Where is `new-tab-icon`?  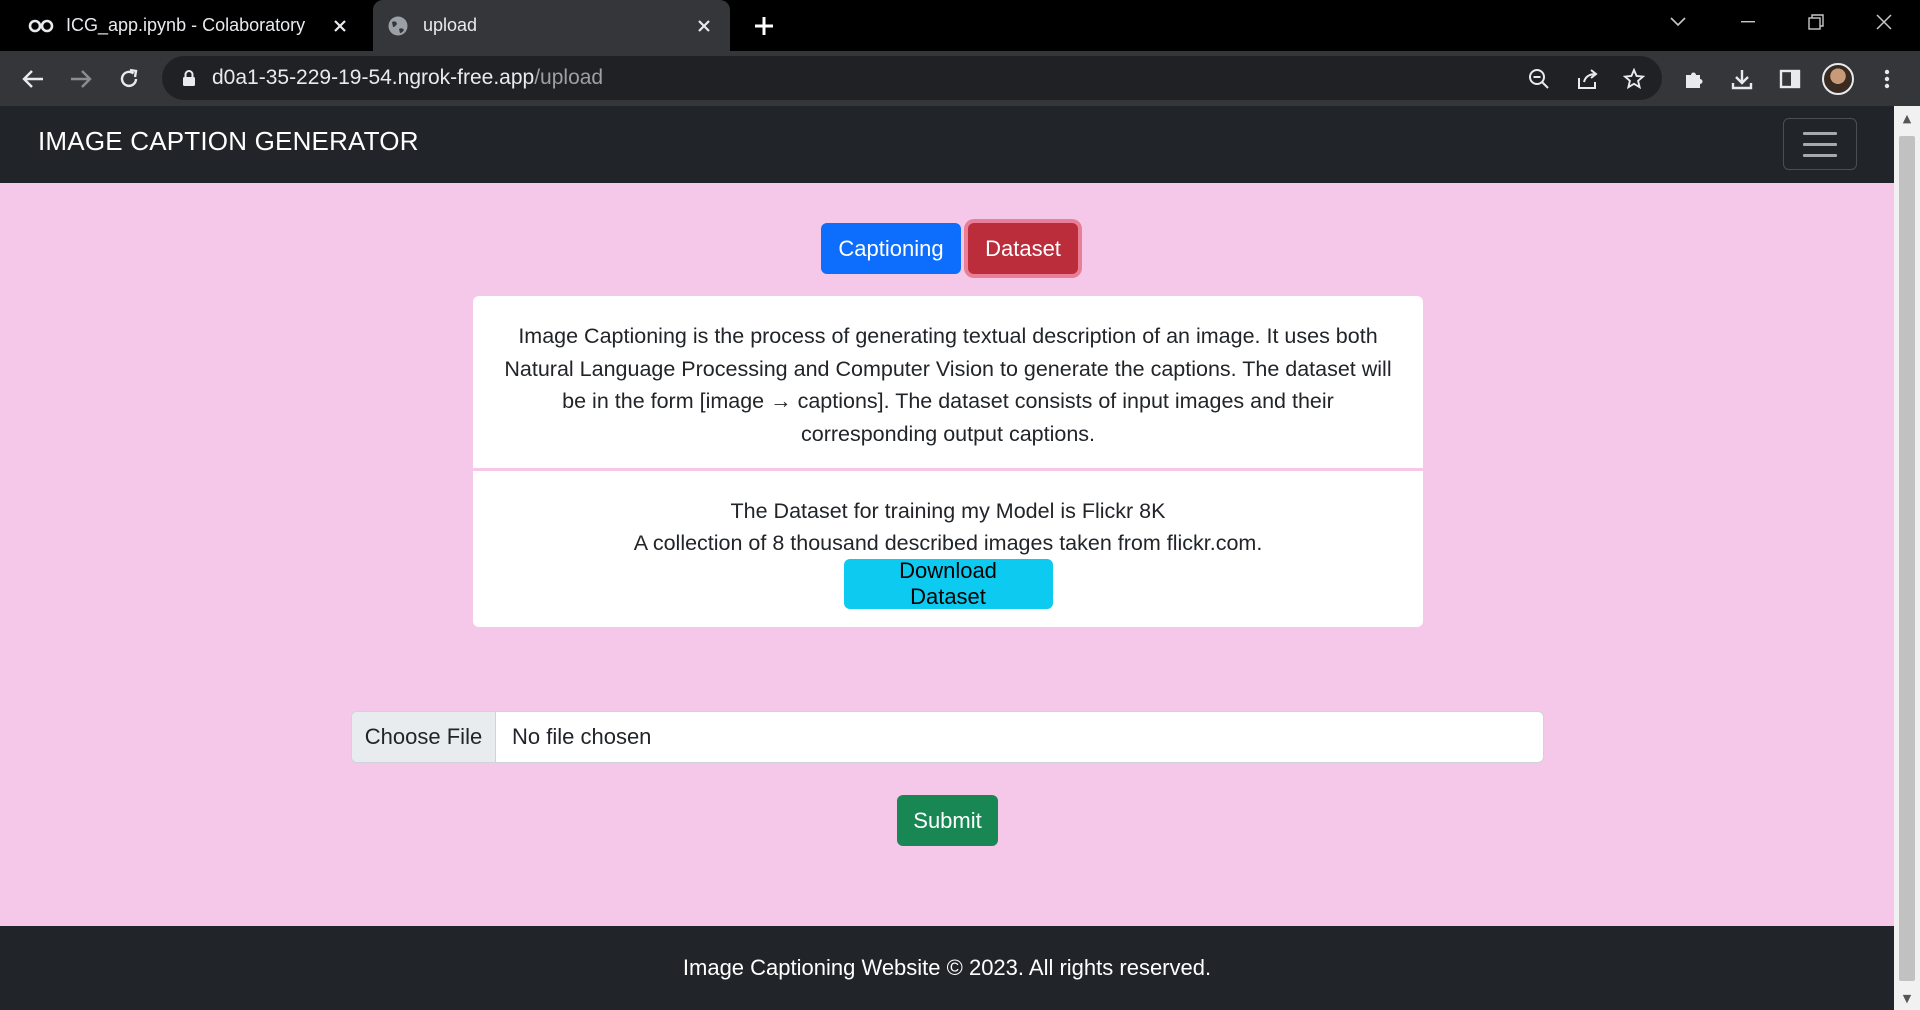 new-tab-icon is located at coordinates (764, 26).